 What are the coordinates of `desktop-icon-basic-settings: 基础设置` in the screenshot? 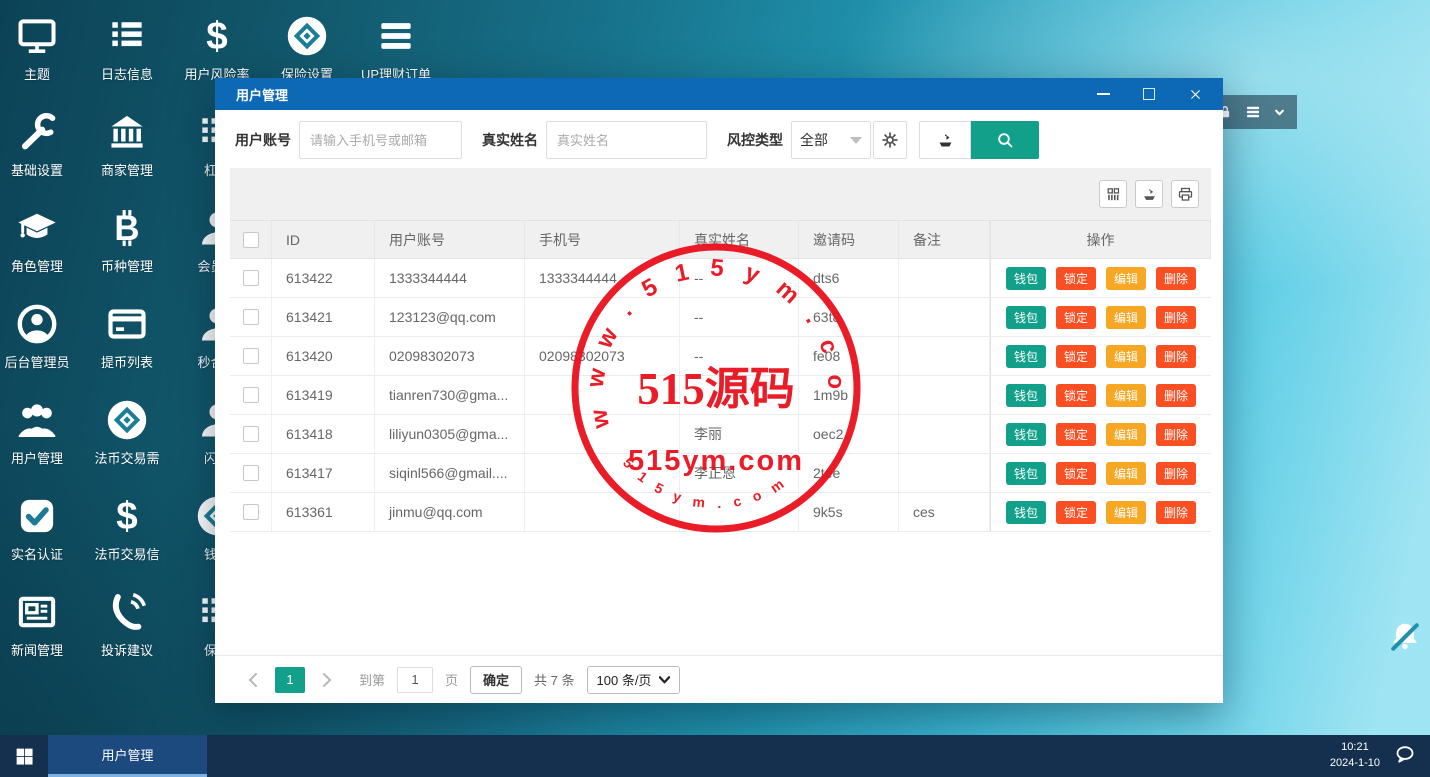 It's located at (41, 143).